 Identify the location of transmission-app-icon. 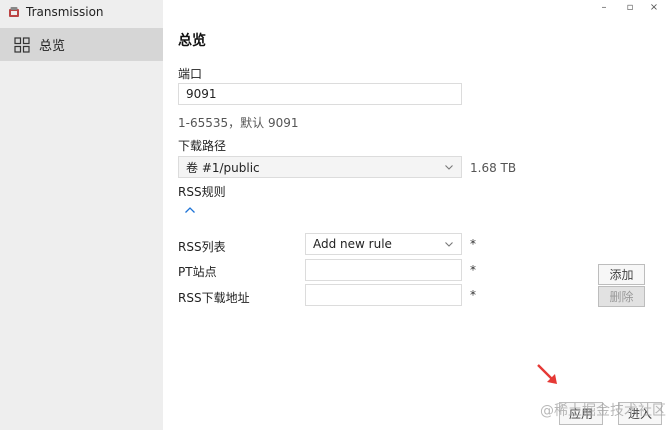
(14, 12).